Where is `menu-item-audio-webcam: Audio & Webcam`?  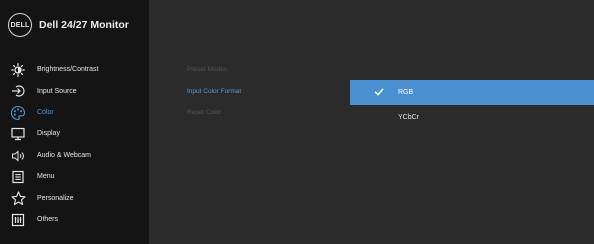 menu-item-audio-webcam: Audio & Webcam is located at coordinates (74, 155).